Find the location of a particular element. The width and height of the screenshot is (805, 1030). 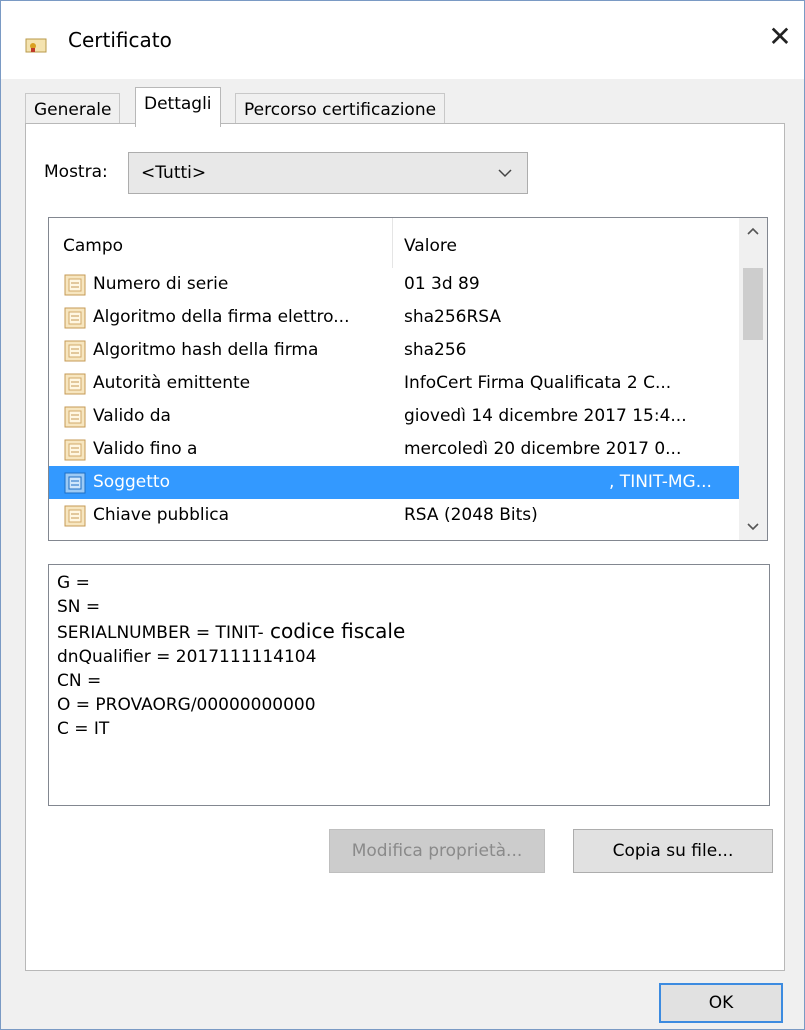

chevron-up-icon is located at coordinates (753, 231).